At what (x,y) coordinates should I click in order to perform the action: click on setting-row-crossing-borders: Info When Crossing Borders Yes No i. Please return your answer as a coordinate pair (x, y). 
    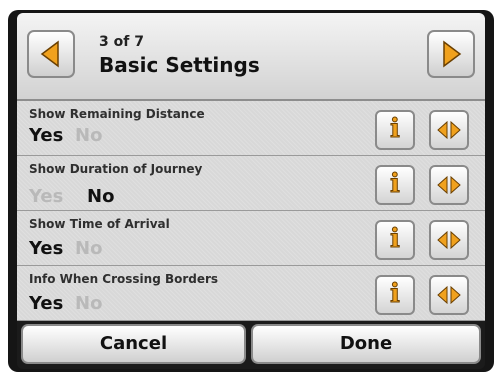
    Looking at the image, I should click on (251, 293).